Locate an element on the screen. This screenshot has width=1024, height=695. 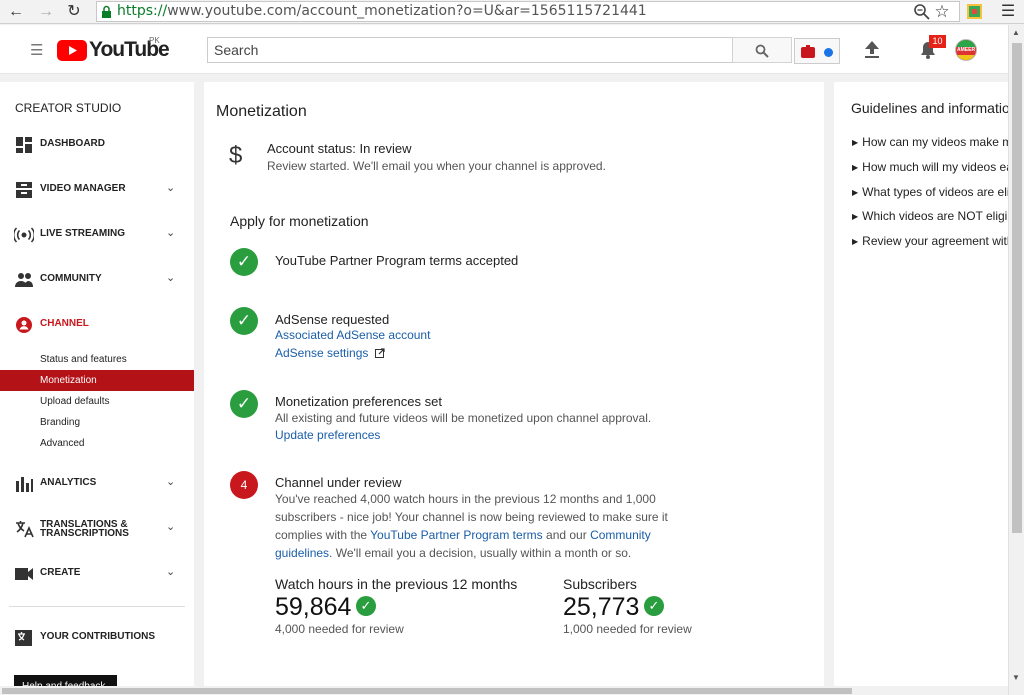
sidebar-subitem-upload-defaults: Upload defaults is located at coordinates (97, 401).